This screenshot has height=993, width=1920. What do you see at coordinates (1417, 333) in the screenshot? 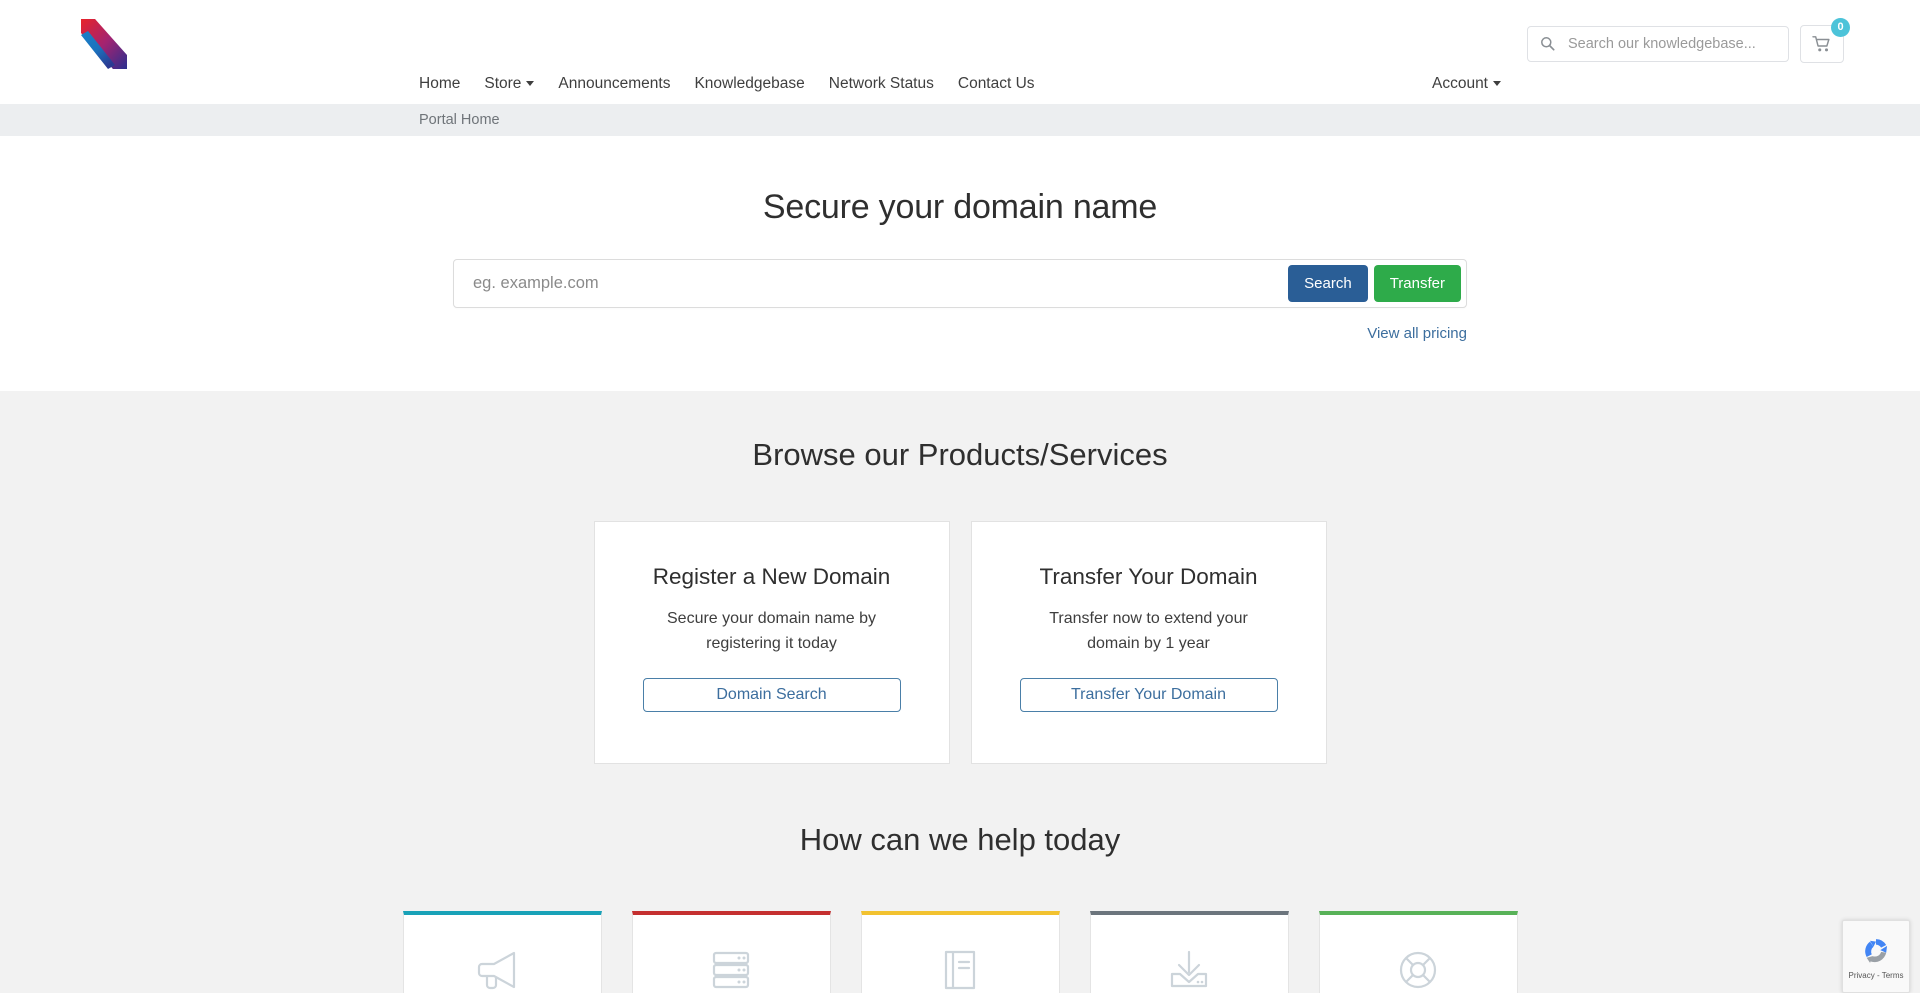
I see `view-all-pricing-link: View all pricing` at bounding box center [1417, 333].